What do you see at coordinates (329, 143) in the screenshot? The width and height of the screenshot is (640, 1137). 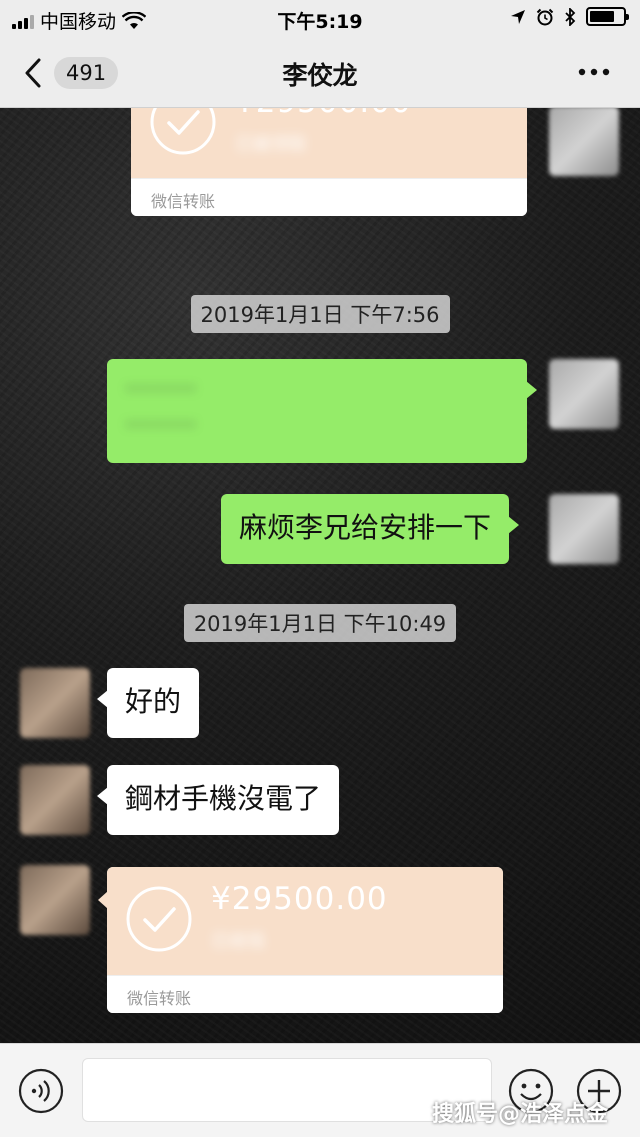 I see `transfer-card-header: ¥29500.00 已被领取` at bounding box center [329, 143].